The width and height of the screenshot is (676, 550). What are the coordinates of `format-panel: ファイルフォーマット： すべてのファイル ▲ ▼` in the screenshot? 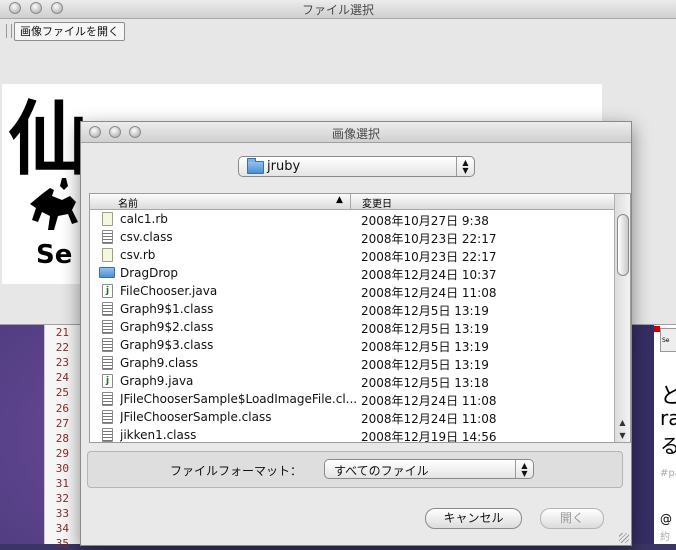 It's located at (355, 469).